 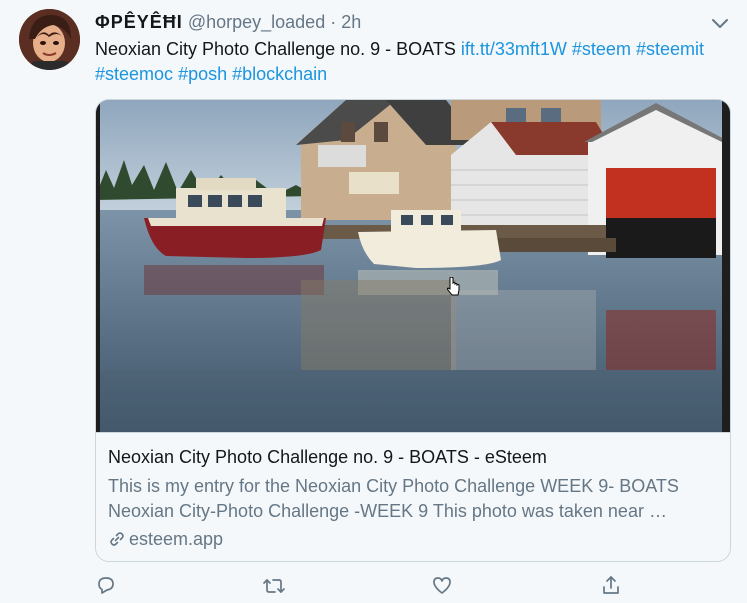 I want to click on tweet-header: ΦPÊΥÊĦI @horpey_loaded · 2h, so click(x=228, y=22).